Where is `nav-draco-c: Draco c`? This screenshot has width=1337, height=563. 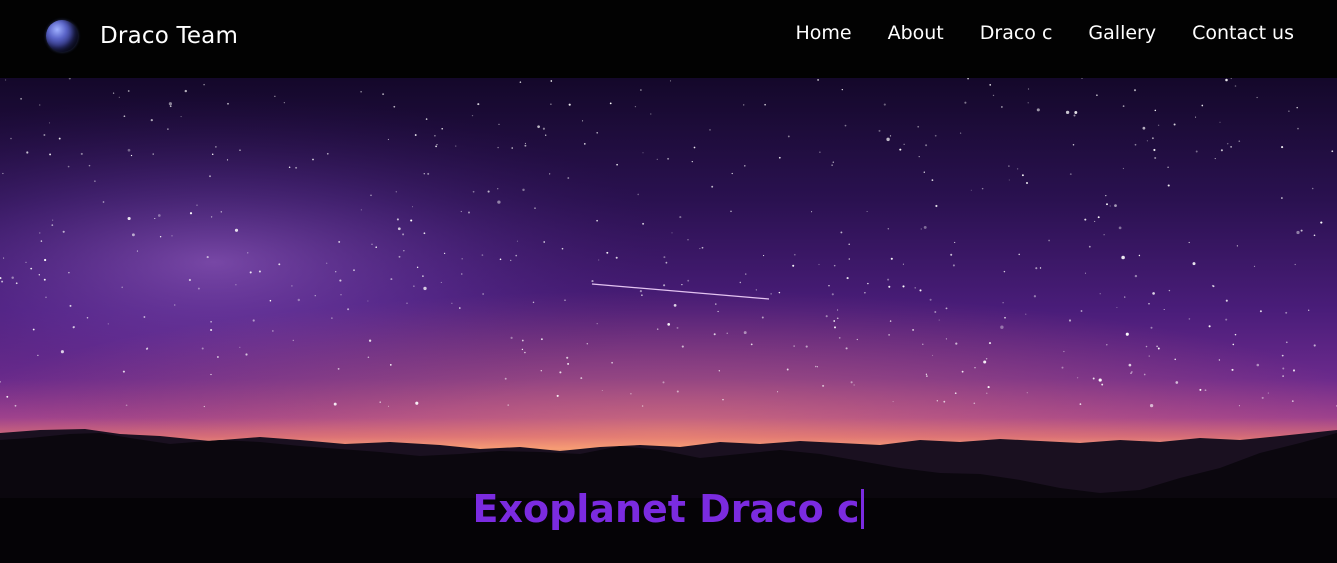
nav-draco-c: Draco c is located at coordinates (1016, 33).